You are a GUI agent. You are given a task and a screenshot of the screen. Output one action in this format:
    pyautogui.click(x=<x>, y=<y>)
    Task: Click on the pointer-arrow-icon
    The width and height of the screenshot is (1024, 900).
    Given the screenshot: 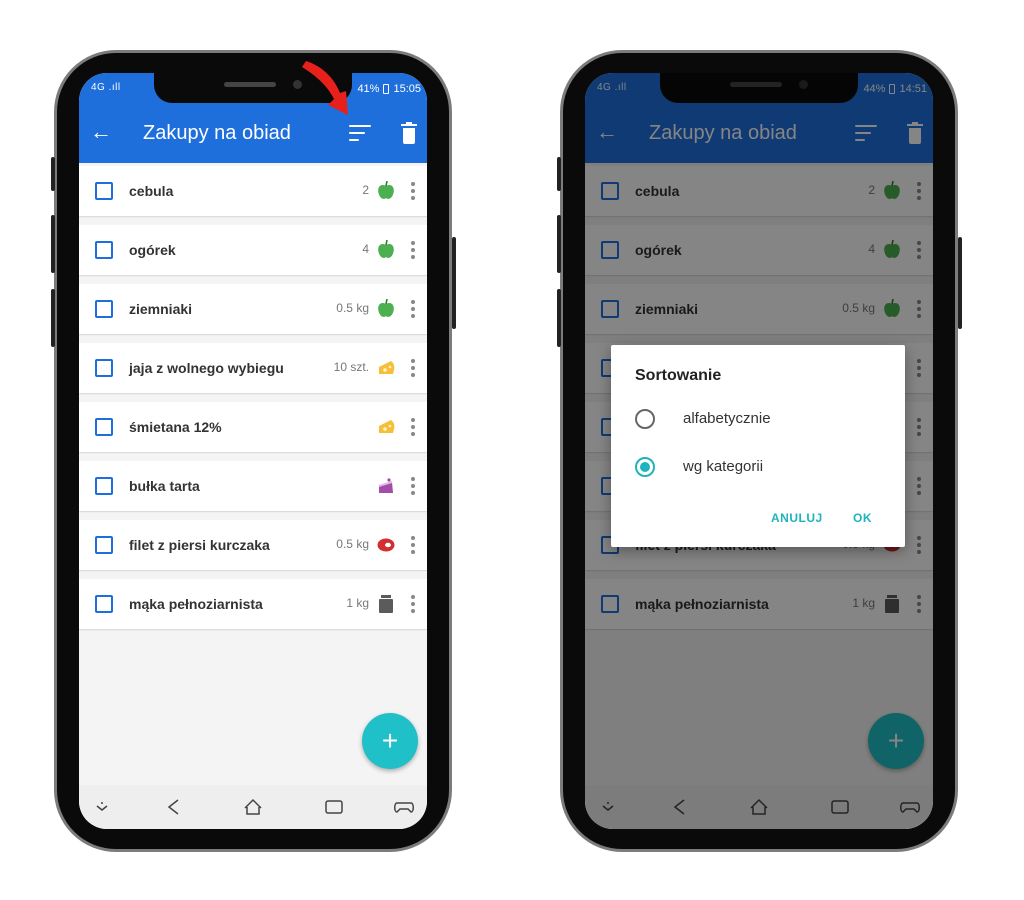 What is the action you would take?
    pyautogui.click(x=325, y=88)
    